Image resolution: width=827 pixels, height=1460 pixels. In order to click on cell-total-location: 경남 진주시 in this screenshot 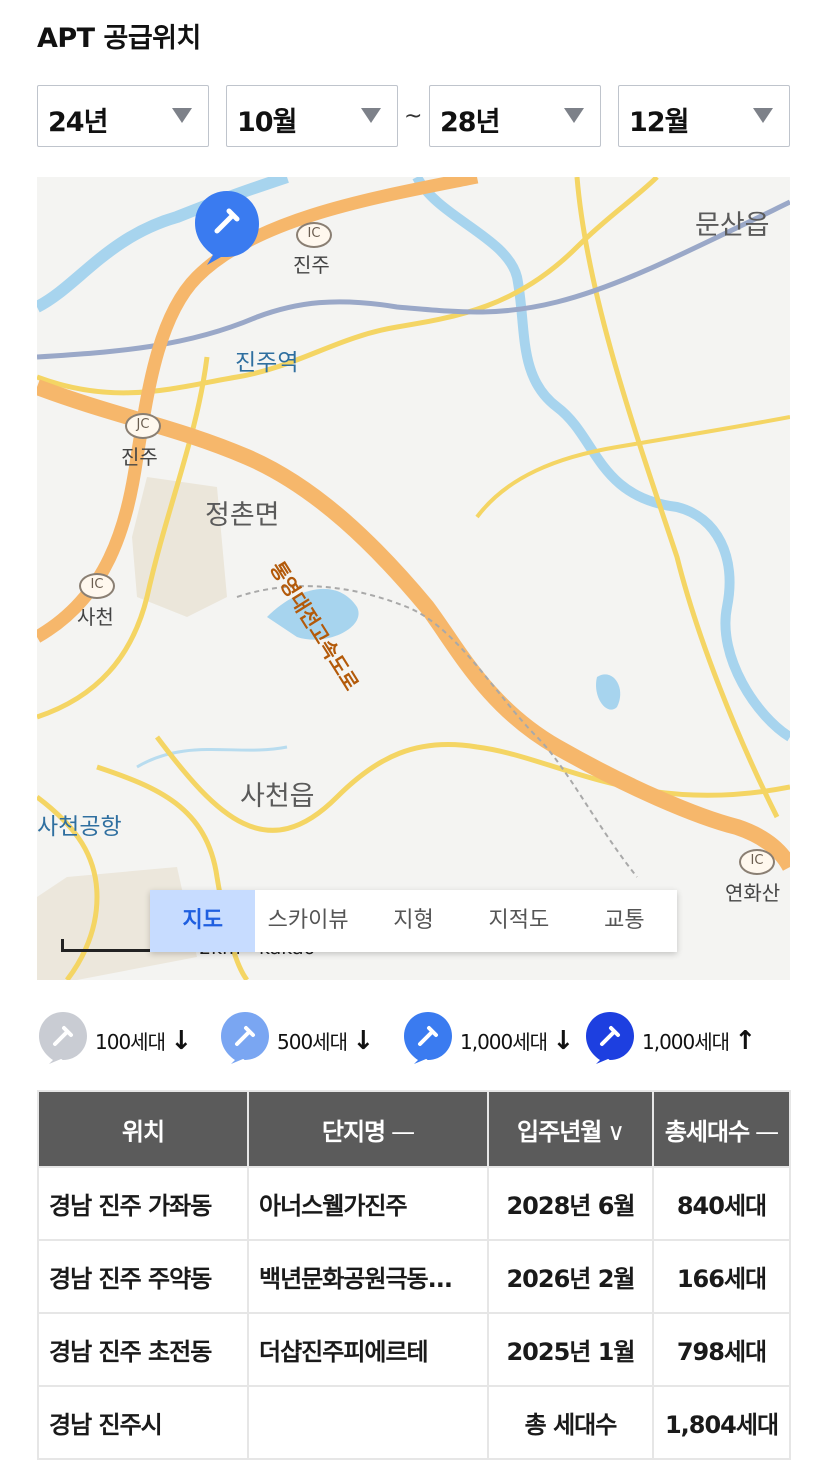, I will do `click(143, 1422)`.